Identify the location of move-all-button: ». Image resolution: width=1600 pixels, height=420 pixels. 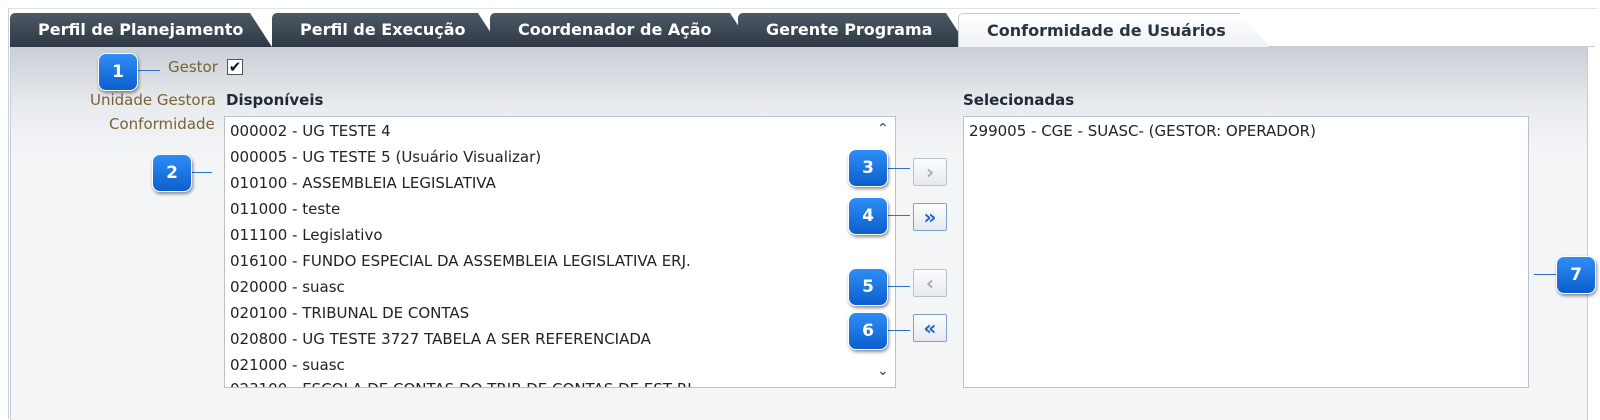
(930, 217).